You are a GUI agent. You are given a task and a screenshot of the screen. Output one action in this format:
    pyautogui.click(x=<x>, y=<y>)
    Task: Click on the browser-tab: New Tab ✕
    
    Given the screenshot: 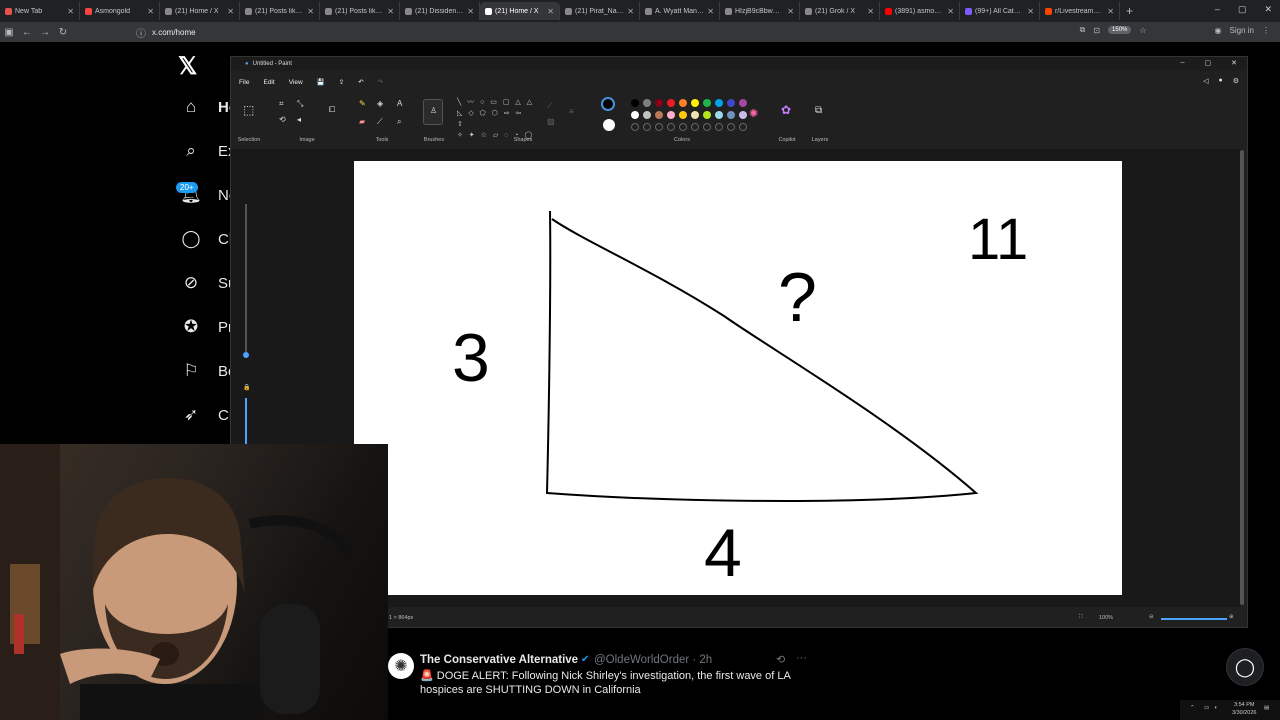 What is the action you would take?
    pyautogui.click(x=40, y=11)
    